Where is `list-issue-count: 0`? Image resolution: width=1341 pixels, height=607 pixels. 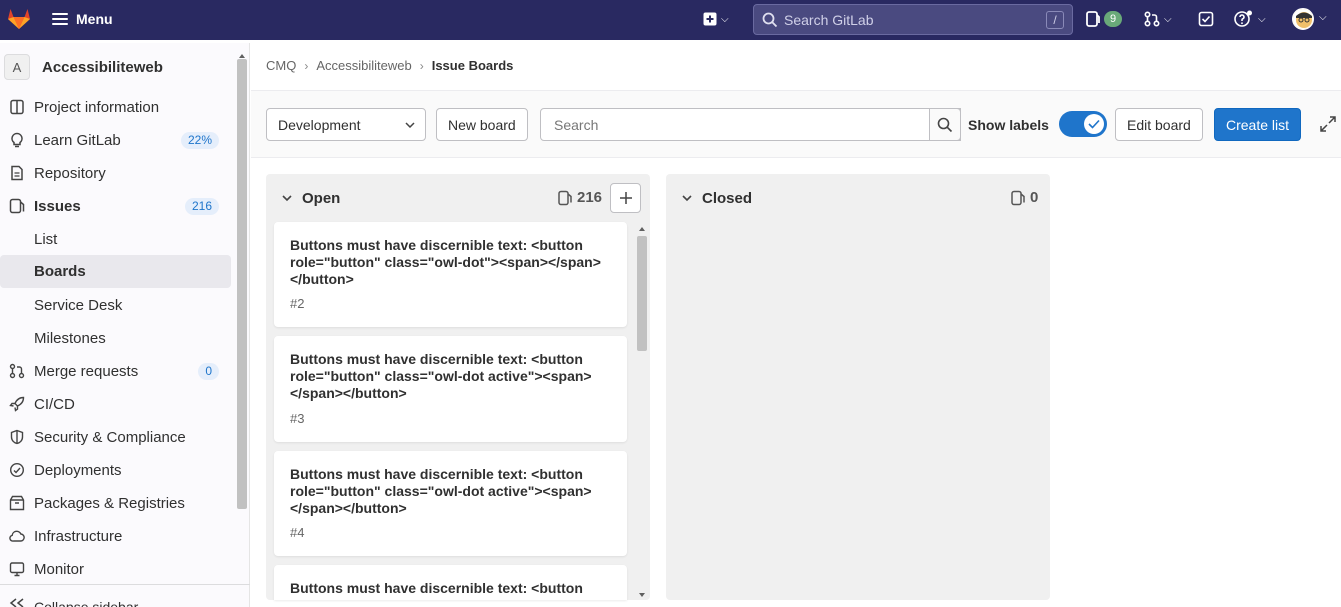 list-issue-count: 0 is located at coordinates (1024, 197).